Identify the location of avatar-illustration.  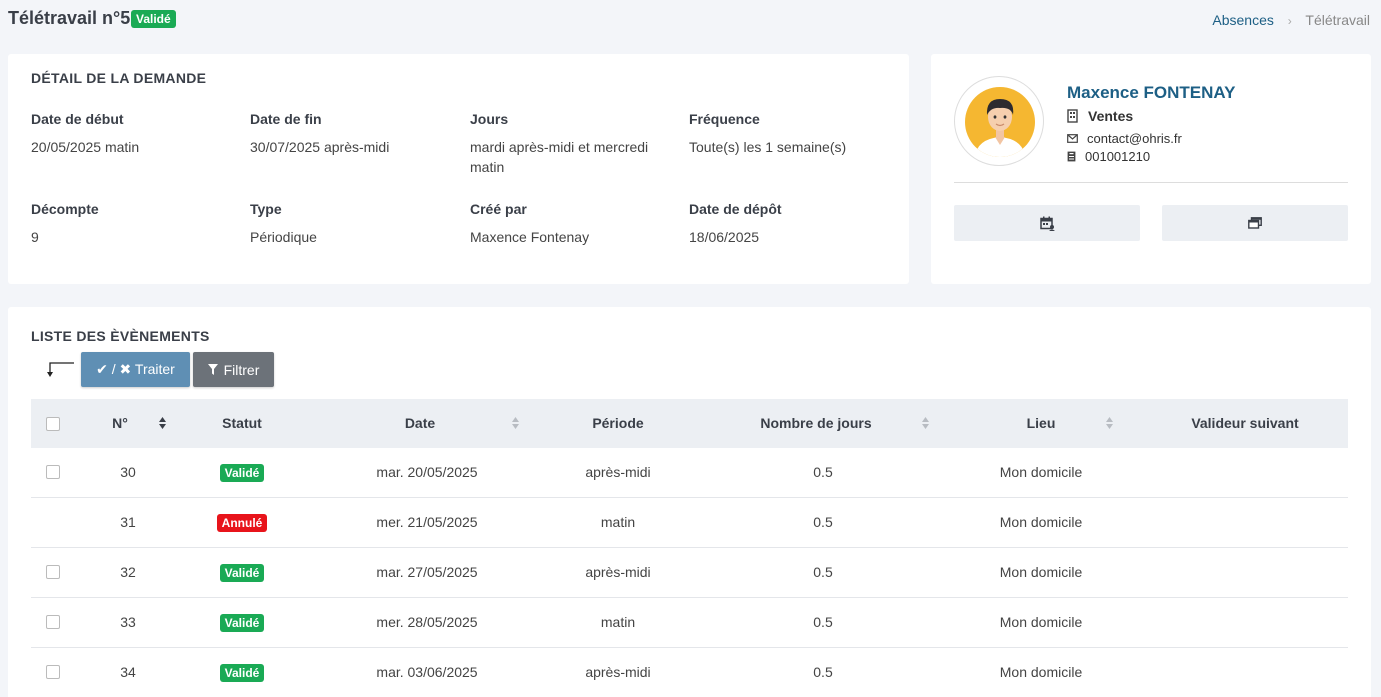
(1000, 122).